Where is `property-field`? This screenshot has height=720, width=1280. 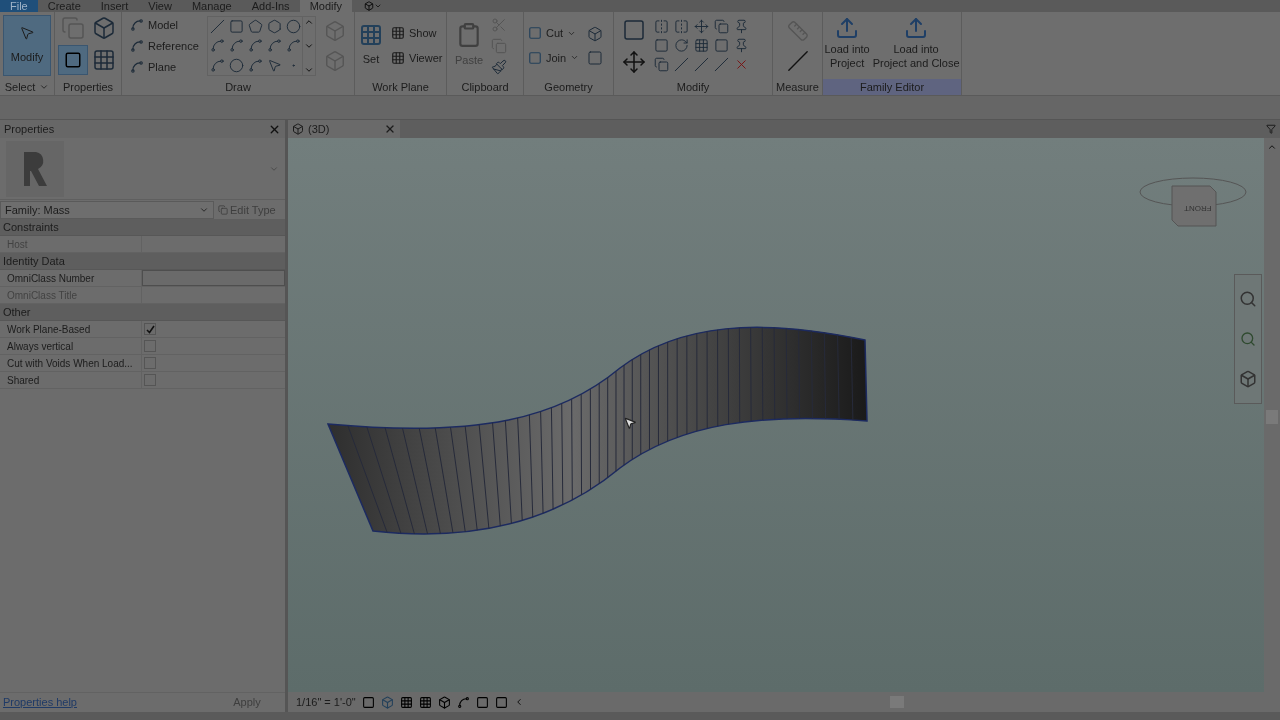
property-field is located at coordinates (213, 278).